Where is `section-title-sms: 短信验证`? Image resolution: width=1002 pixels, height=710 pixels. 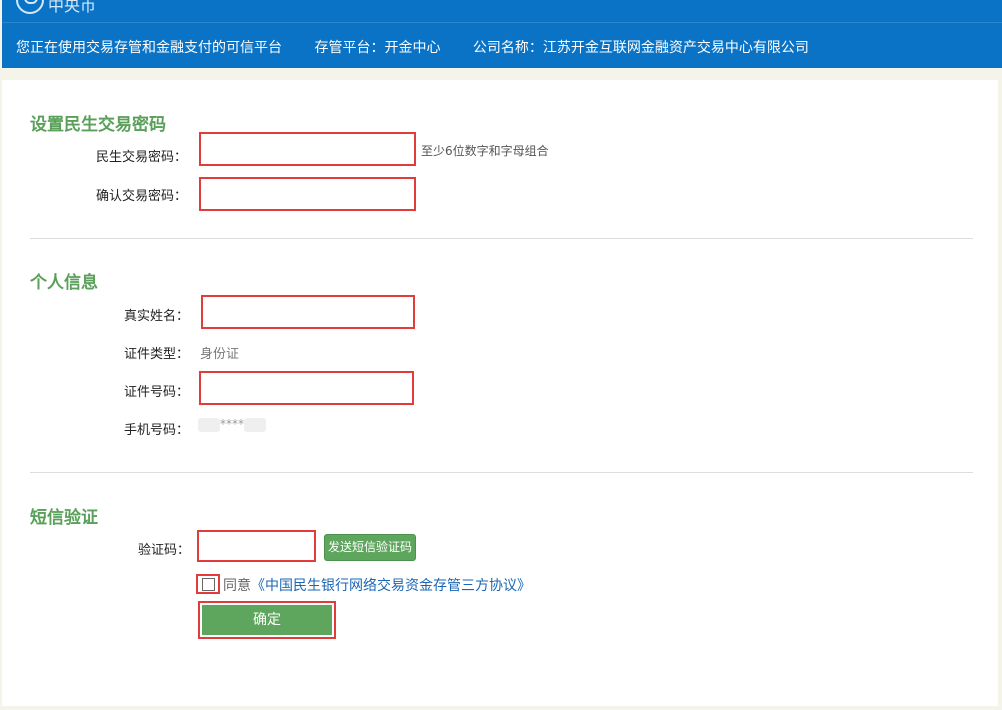
section-title-sms: 短信验证 is located at coordinates (64, 518).